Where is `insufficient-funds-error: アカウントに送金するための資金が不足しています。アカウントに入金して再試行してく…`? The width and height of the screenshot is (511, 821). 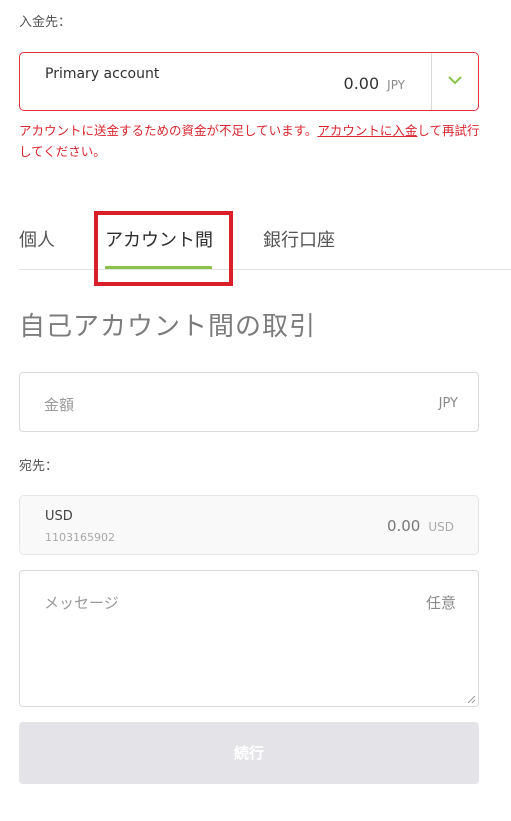
insufficient-funds-error: アカウントに送金するための資金が不足しています。アカウントに入金して再試行してく… is located at coordinates (254, 141).